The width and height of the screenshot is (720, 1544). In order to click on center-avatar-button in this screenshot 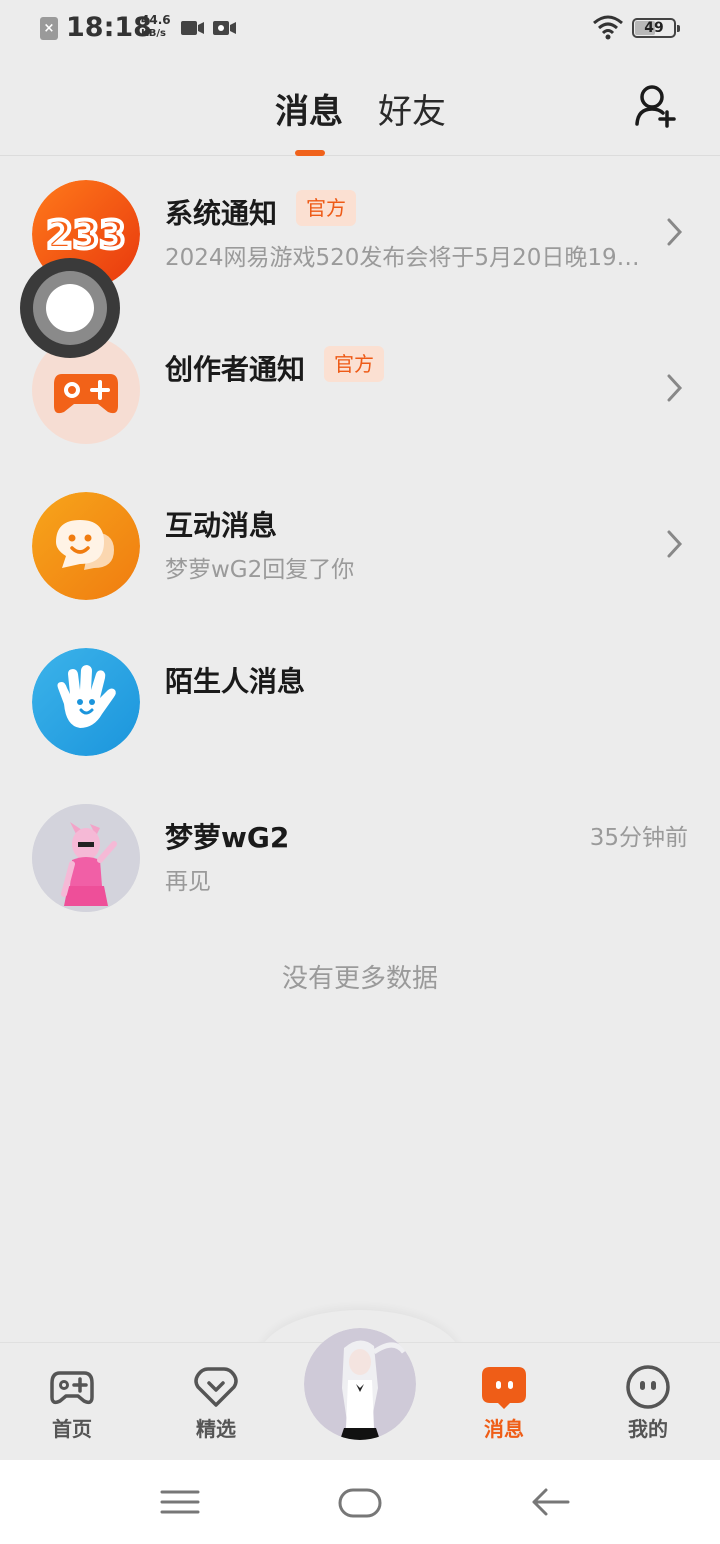, I will do `click(360, 1384)`.